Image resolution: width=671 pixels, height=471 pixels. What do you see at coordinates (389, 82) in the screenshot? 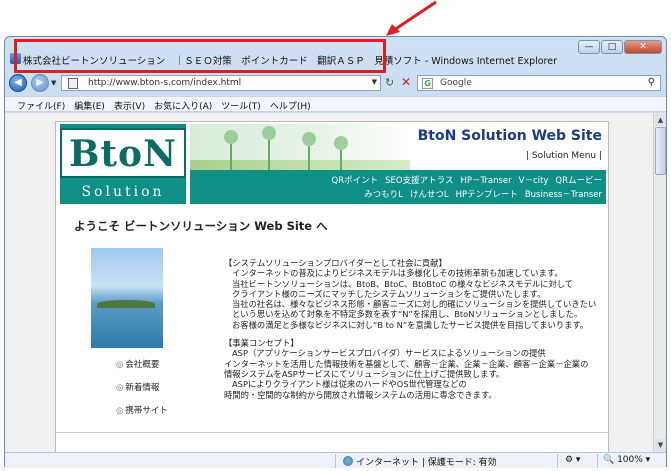
I see `refresh-icon: ↻` at bounding box center [389, 82].